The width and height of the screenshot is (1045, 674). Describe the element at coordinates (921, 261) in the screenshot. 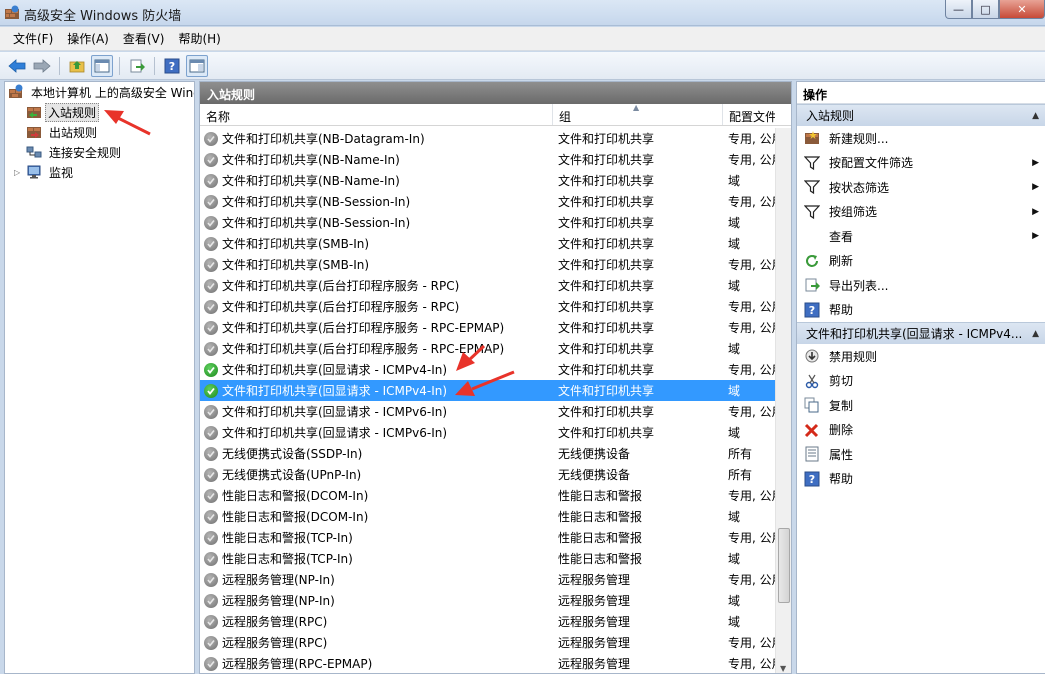

I see `action-item: 刷新` at that location.